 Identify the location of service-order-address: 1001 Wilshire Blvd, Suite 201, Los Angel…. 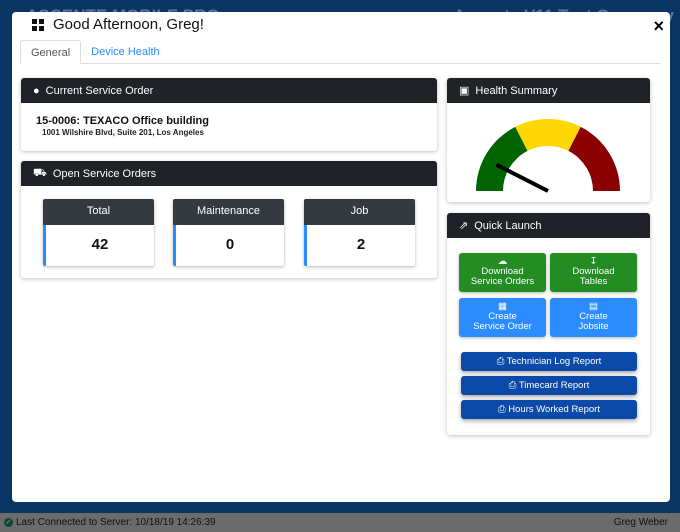
(123, 132).